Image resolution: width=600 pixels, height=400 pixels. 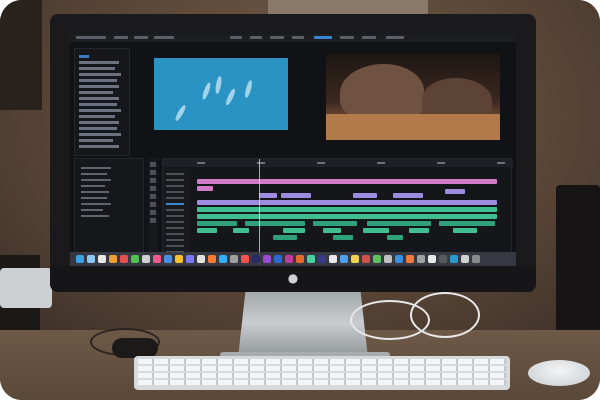 I want to click on menu-item-active, so click(x=323, y=37).